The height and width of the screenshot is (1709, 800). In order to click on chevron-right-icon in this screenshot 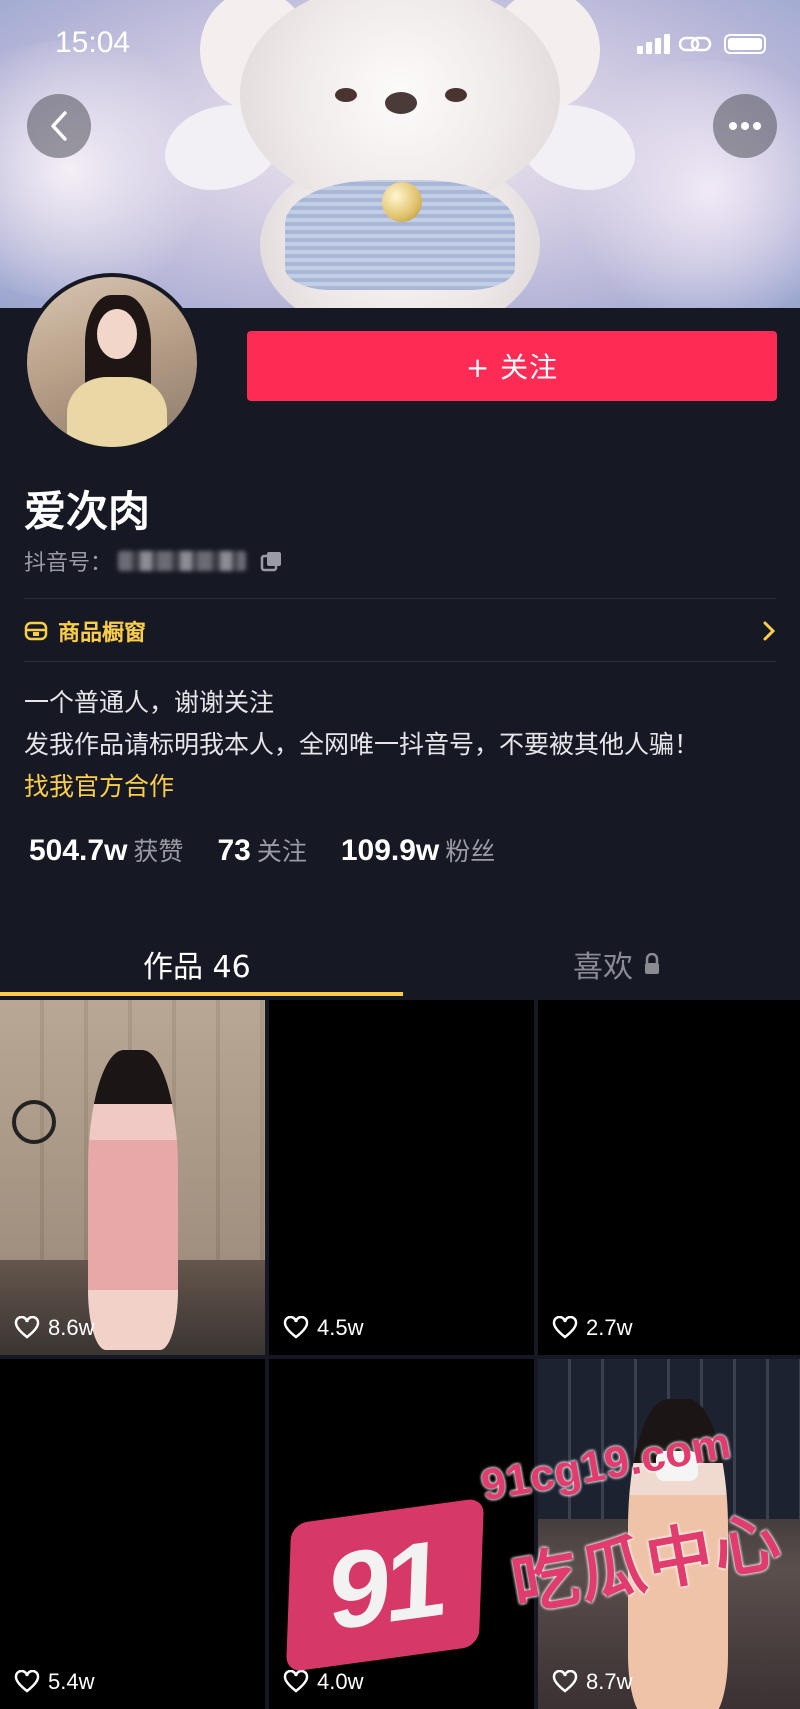, I will do `click(769, 631)`.